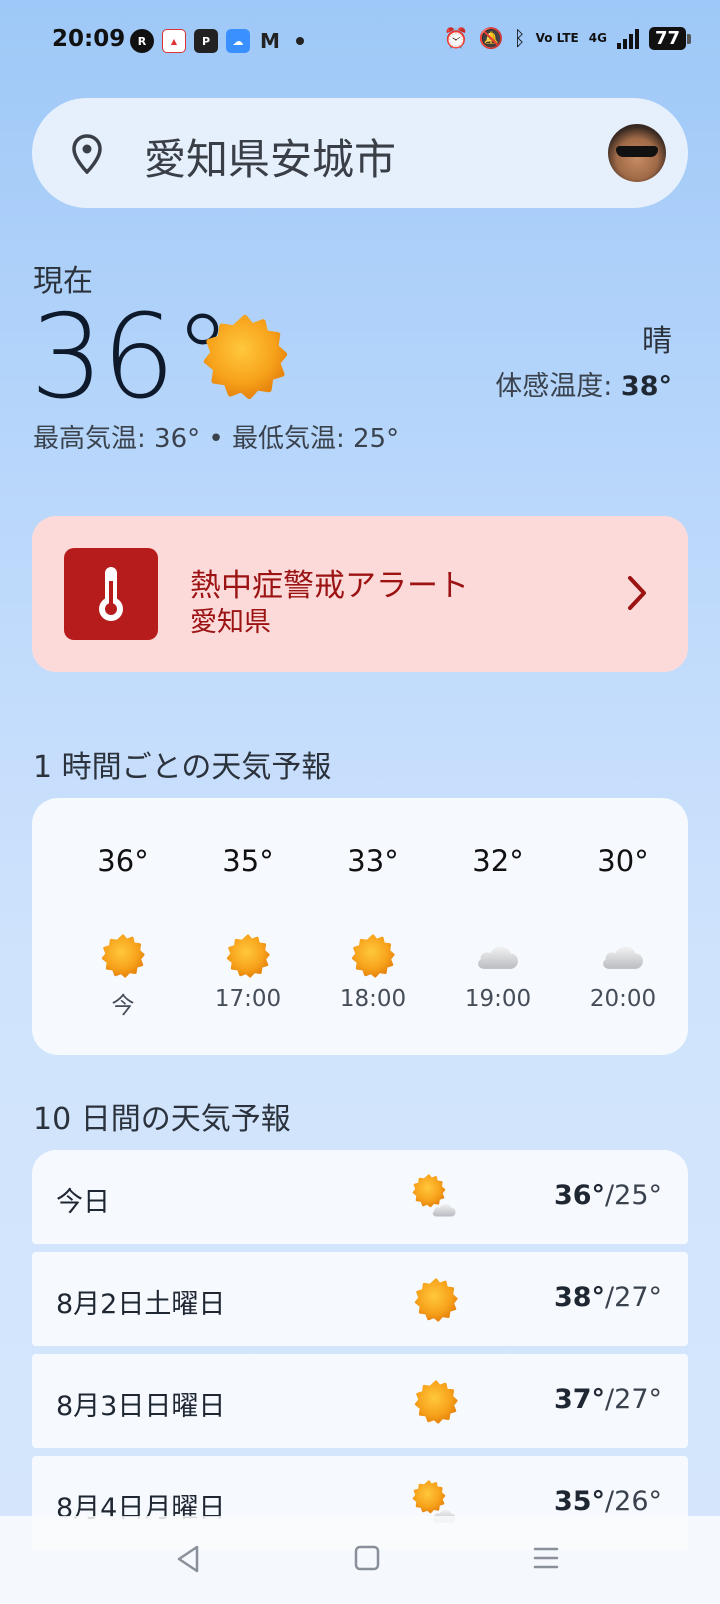 The height and width of the screenshot is (1604, 720). Describe the element at coordinates (633, 1501) in the screenshot. I see `daily-low: /26°` at that location.